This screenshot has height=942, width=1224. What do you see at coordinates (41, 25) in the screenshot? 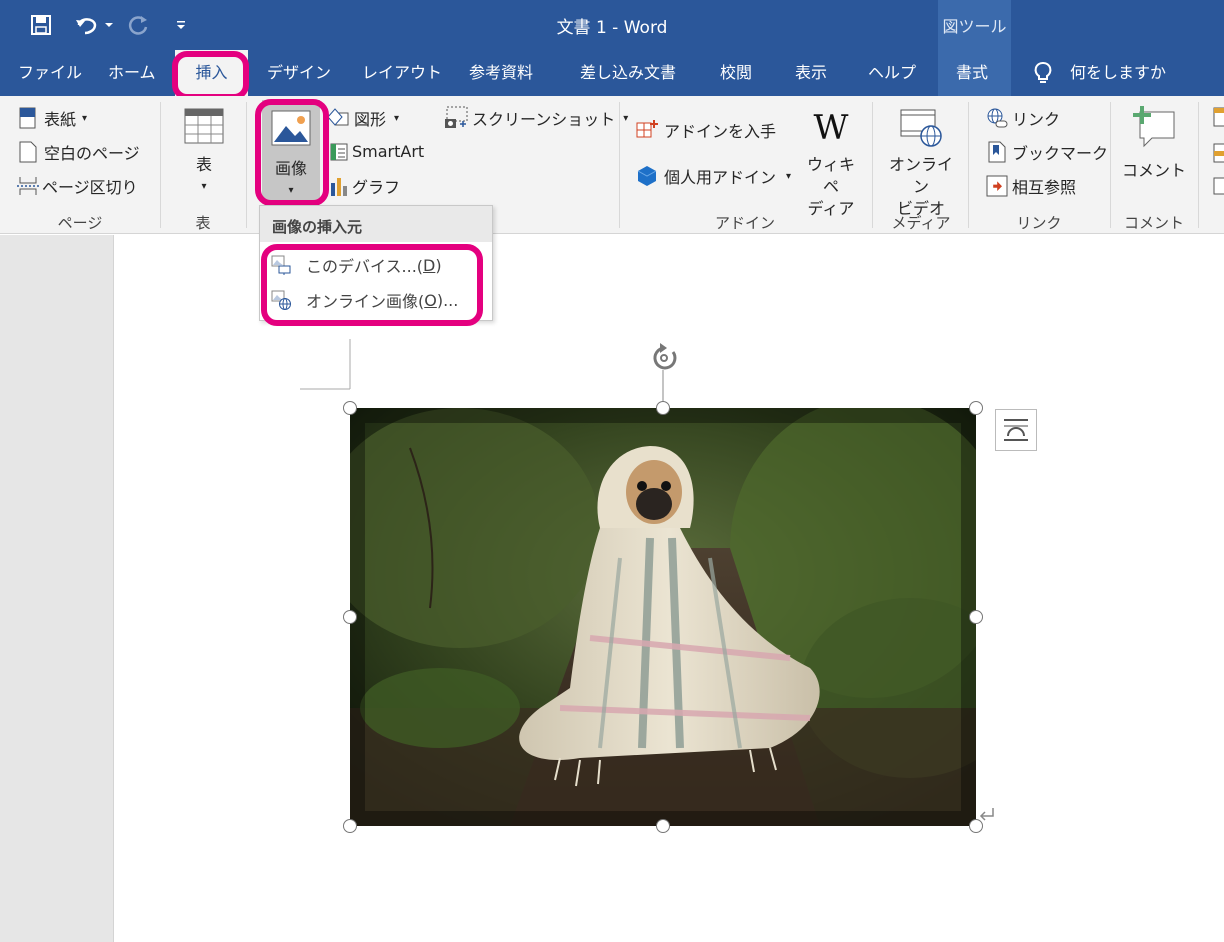
I see `save-icon` at bounding box center [41, 25].